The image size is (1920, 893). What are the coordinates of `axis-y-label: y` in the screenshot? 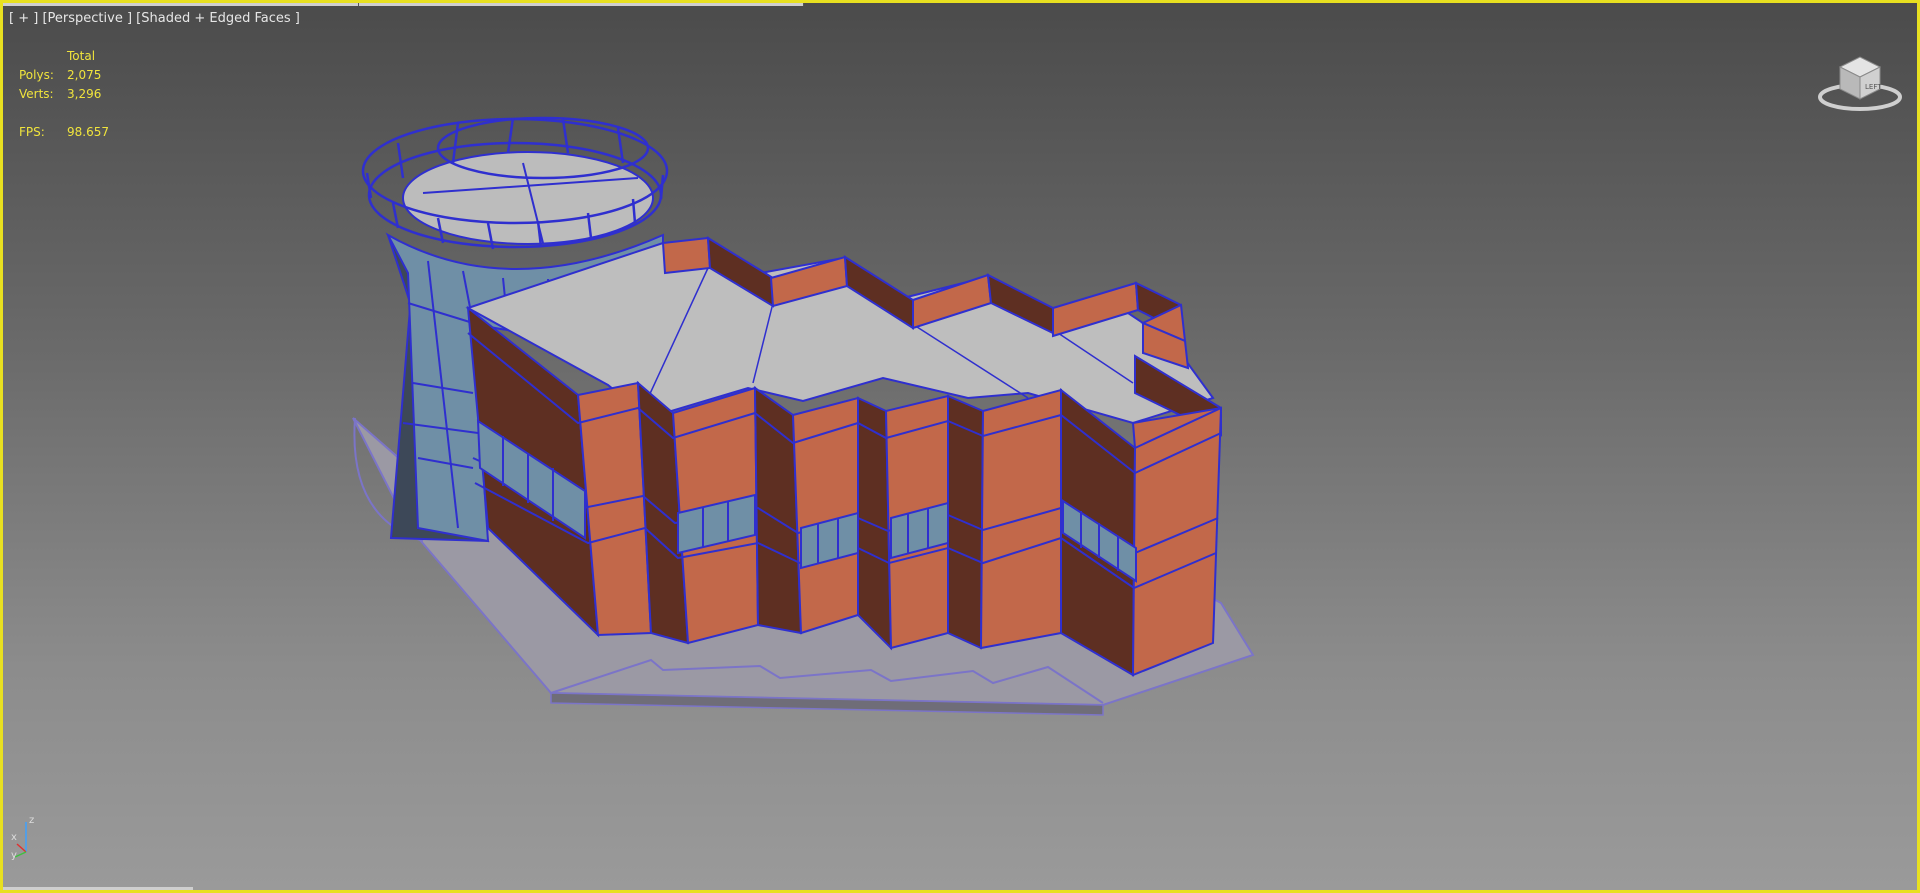 It's located at (14, 855).